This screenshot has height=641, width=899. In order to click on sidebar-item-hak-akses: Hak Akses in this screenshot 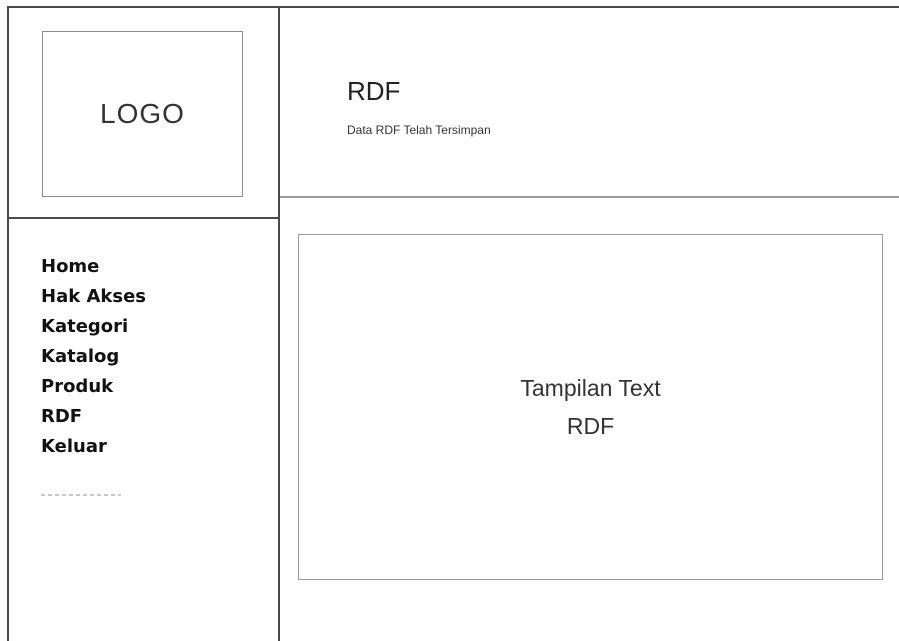, I will do `click(93, 297)`.